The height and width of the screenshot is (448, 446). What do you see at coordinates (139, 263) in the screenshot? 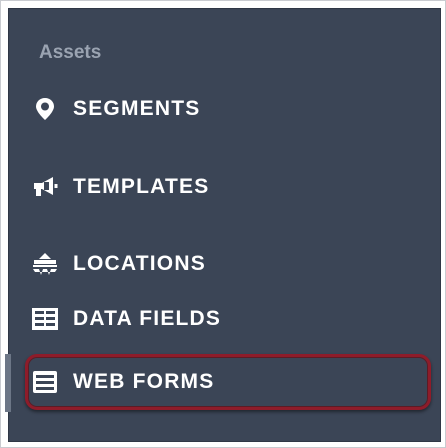
I see `sidebar-item-label: LOCATIONS` at bounding box center [139, 263].